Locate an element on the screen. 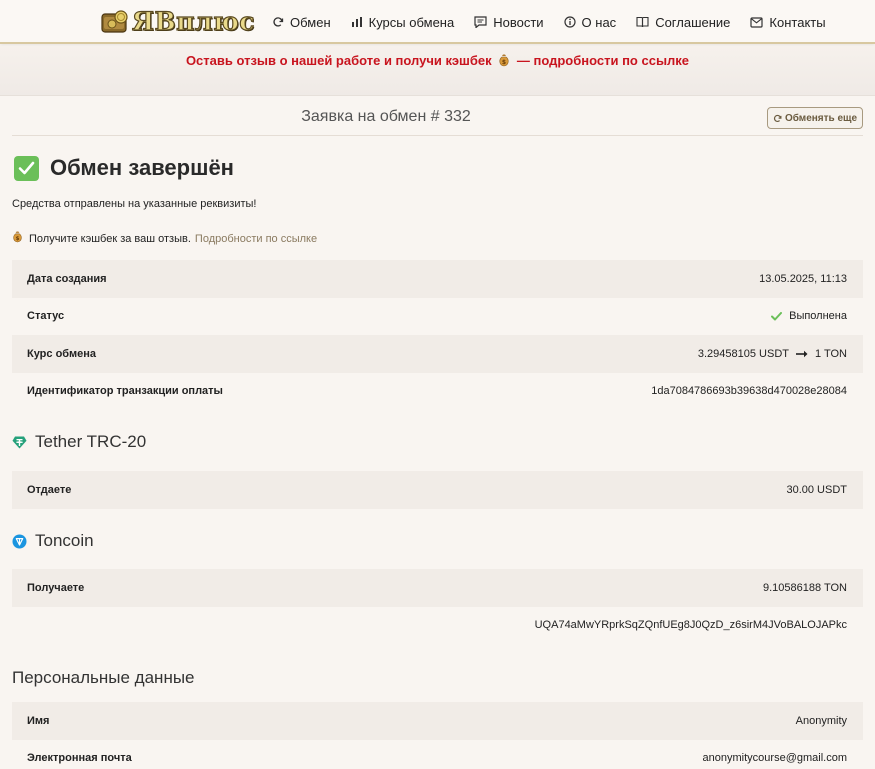 Image resolution: width=875 pixels, height=769 pixels. mail-icon is located at coordinates (757, 22).